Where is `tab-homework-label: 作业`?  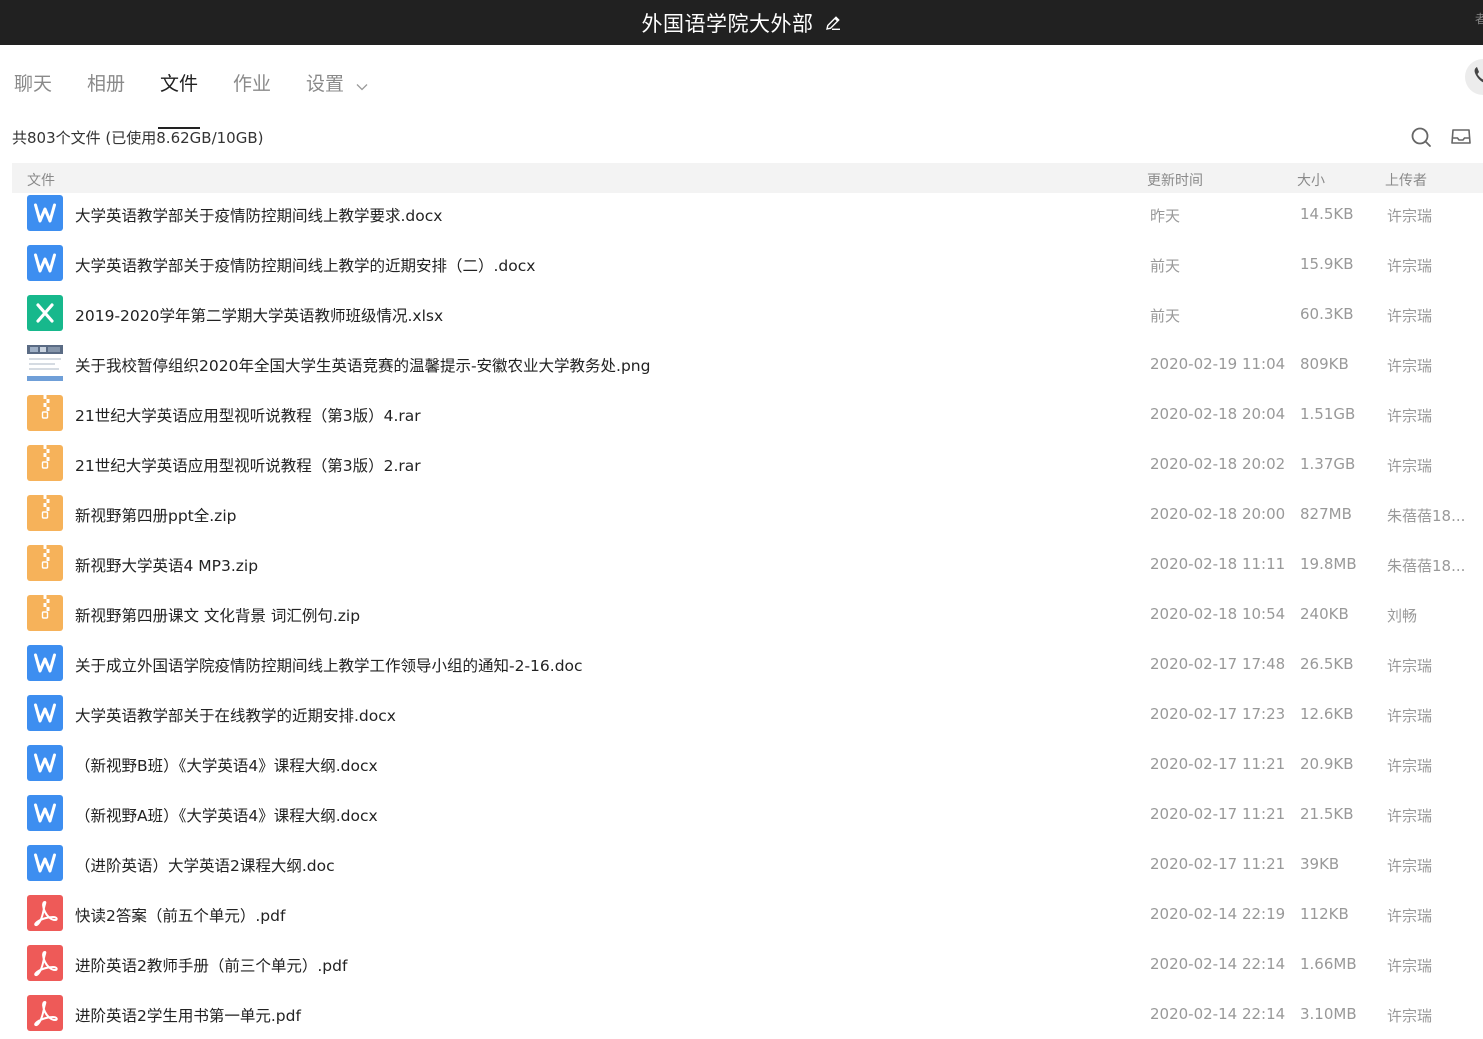 tab-homework-label: 作业 is located at coordinates (252, 84).